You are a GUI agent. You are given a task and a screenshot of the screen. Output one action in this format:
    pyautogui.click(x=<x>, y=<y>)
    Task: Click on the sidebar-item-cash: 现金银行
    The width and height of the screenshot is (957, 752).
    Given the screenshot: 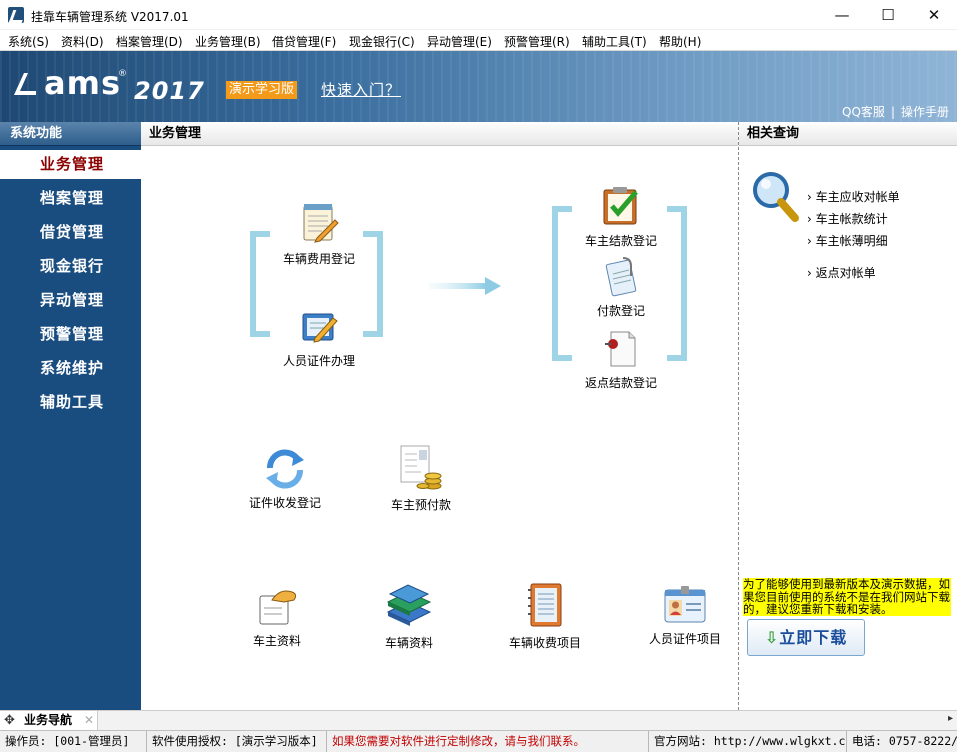 What is the action you would take?
    pyautogui.click(x=70, y=266)
    